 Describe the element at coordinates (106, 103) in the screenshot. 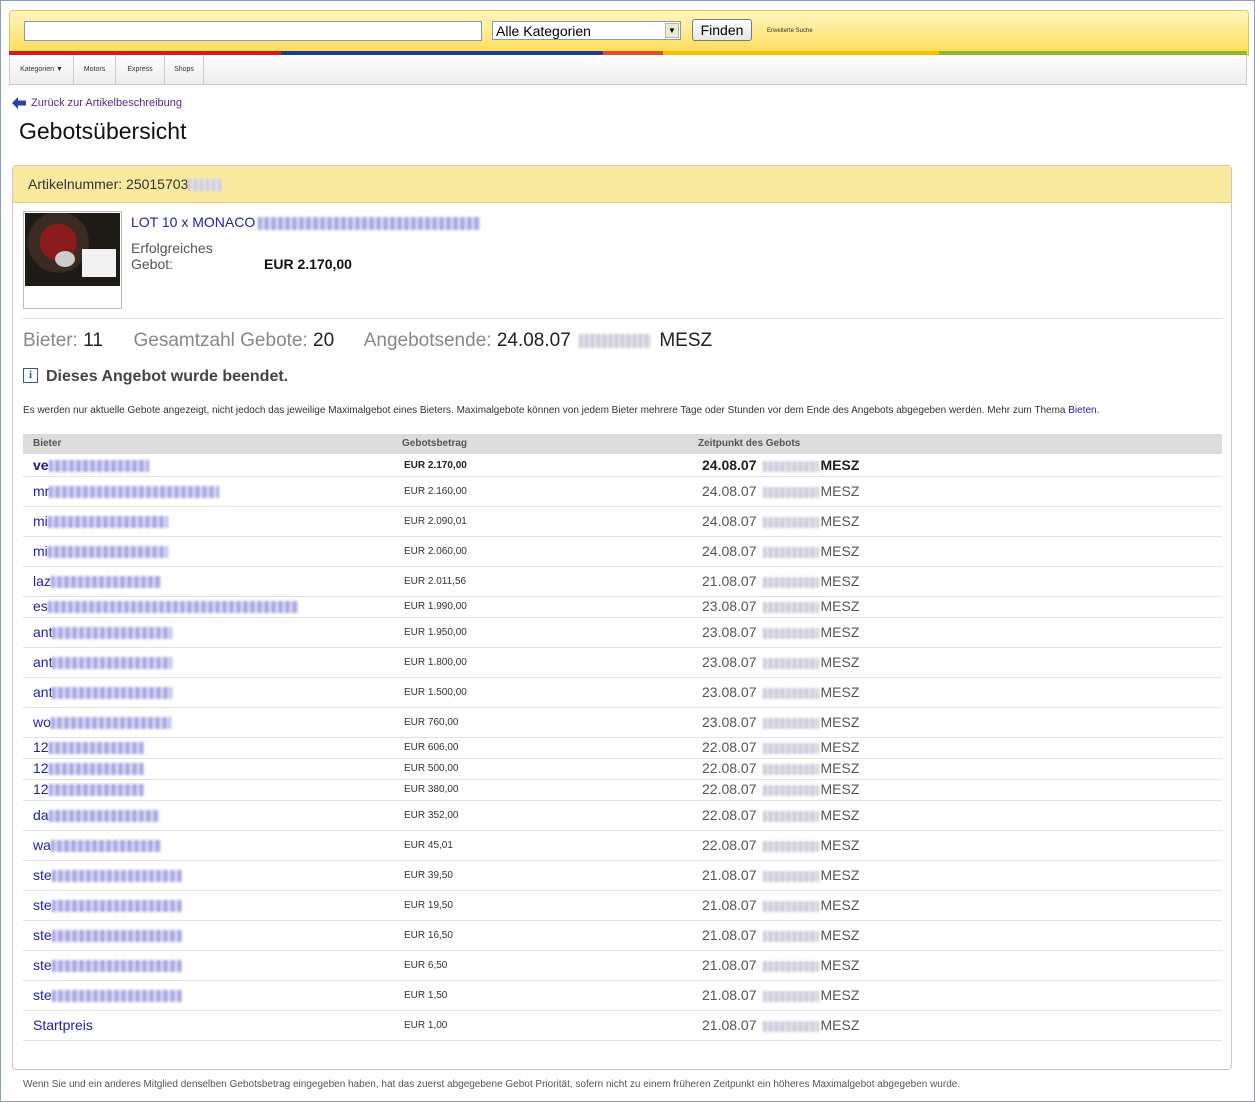

I see `back-to-item-link: Zurück zur Artikelbeschreibung` at that location.